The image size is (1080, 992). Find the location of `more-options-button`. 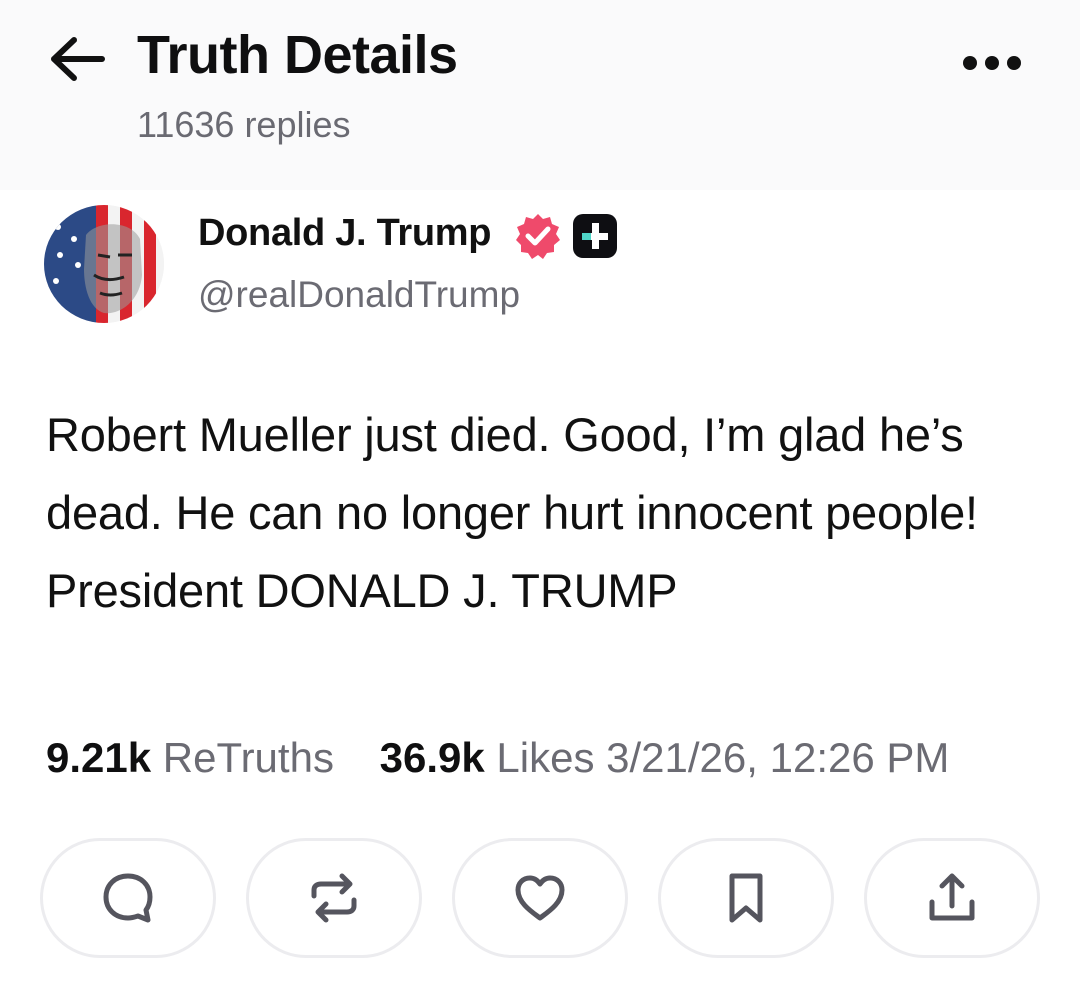

more-options-button is located at coordinates (992, 63).